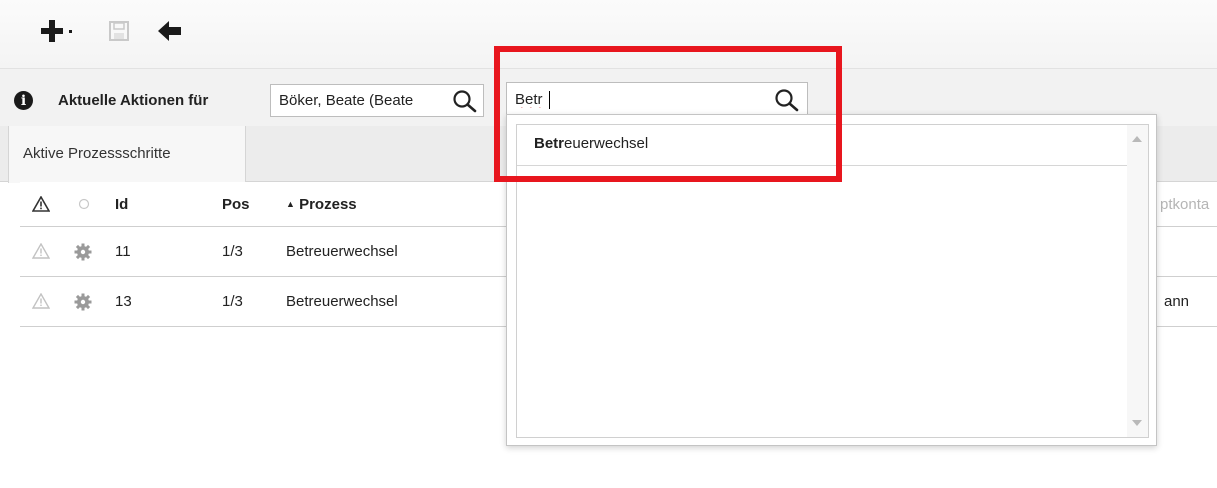  I want to click on column-clipped-header: ptkonta, so click(1184, 204).